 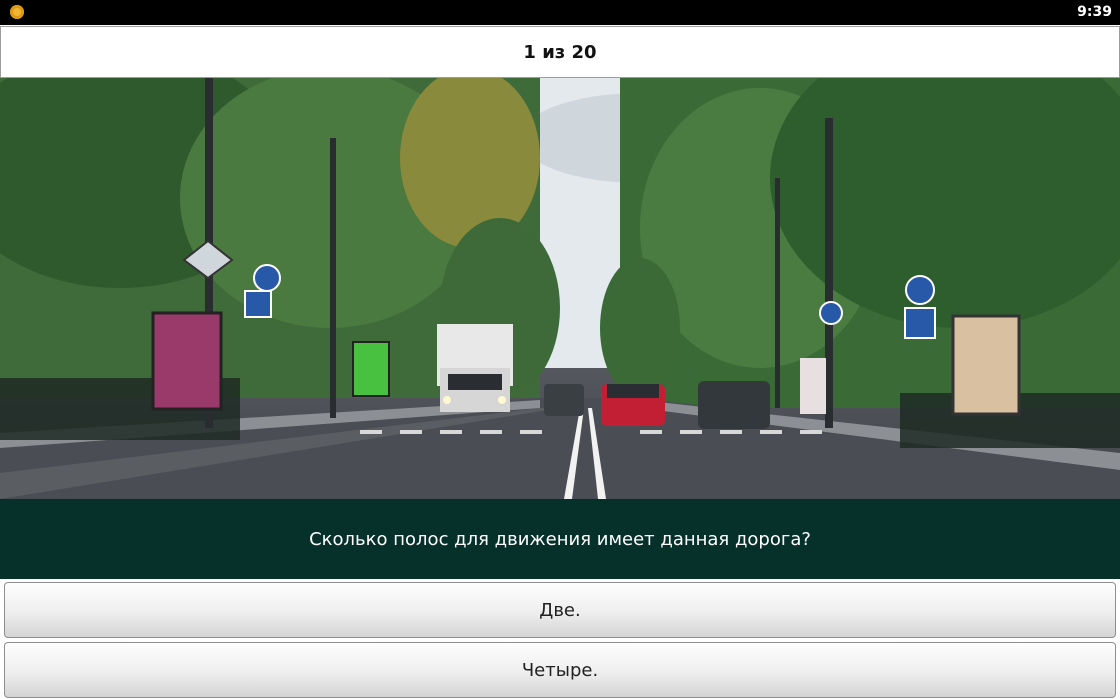 I want to click on question-counter: 1 из 20, so click(x=560, y=52).